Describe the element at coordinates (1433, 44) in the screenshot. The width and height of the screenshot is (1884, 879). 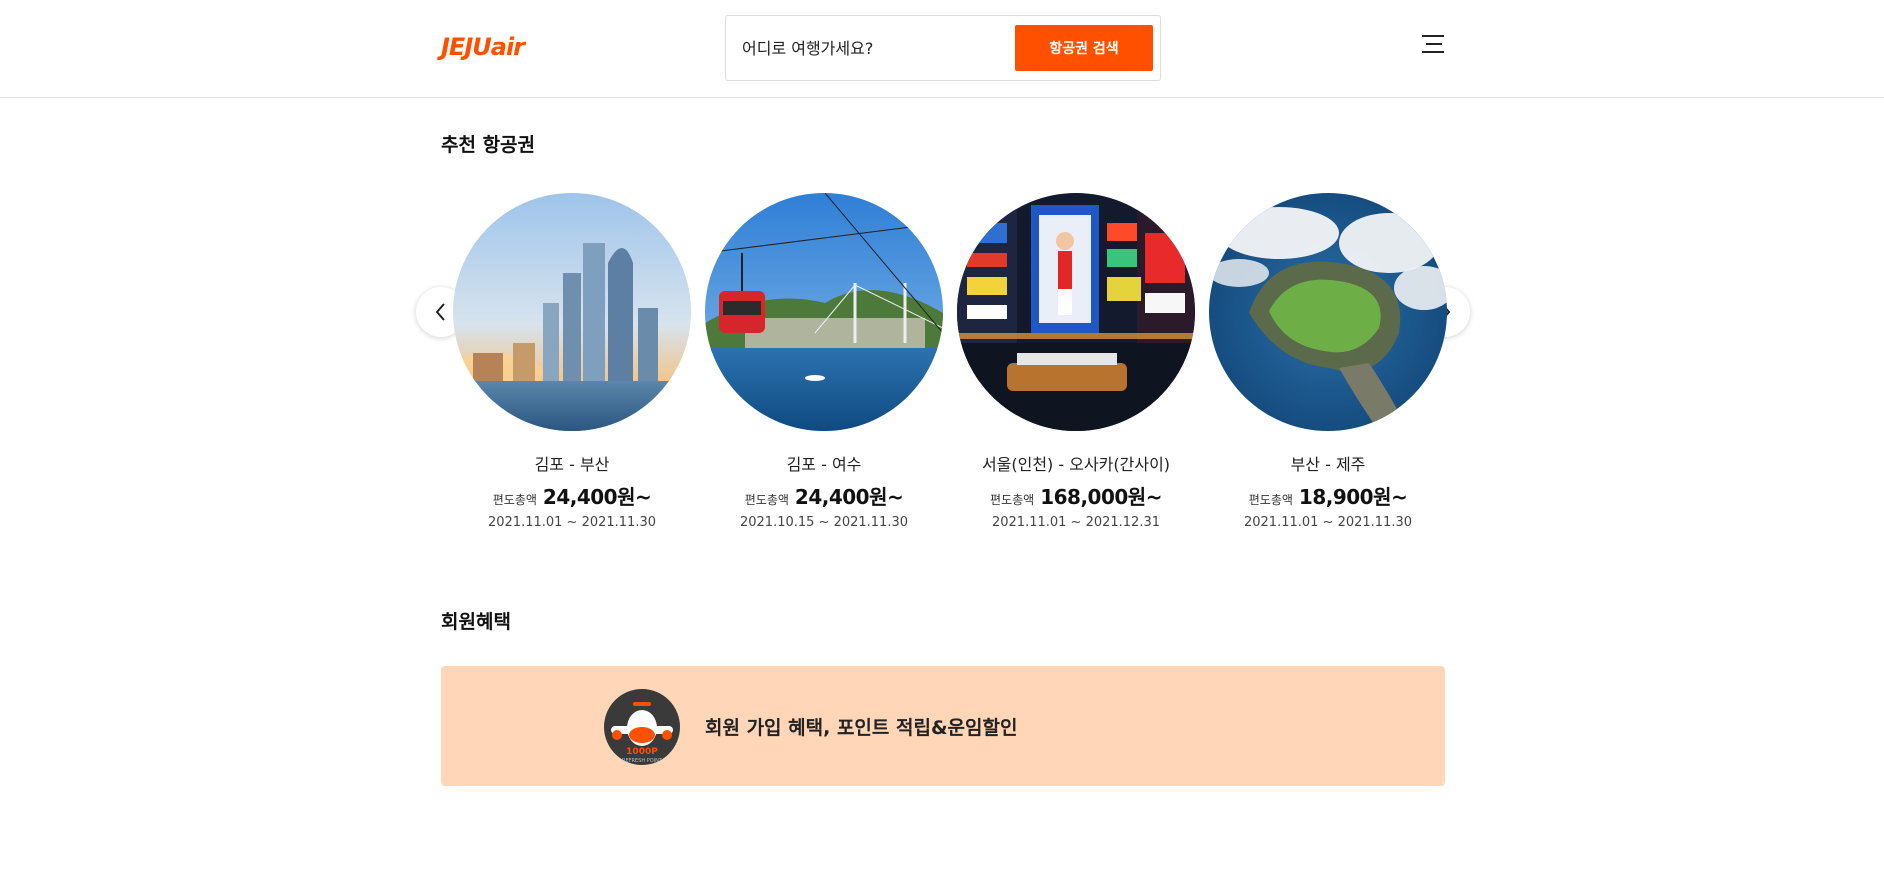
I see `hamburger-menu-icon` at that location.